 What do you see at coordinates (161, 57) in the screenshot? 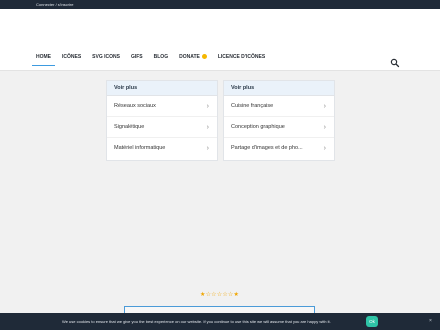
I see `nav-blog: BLOG` at bounding box center [161, 57].